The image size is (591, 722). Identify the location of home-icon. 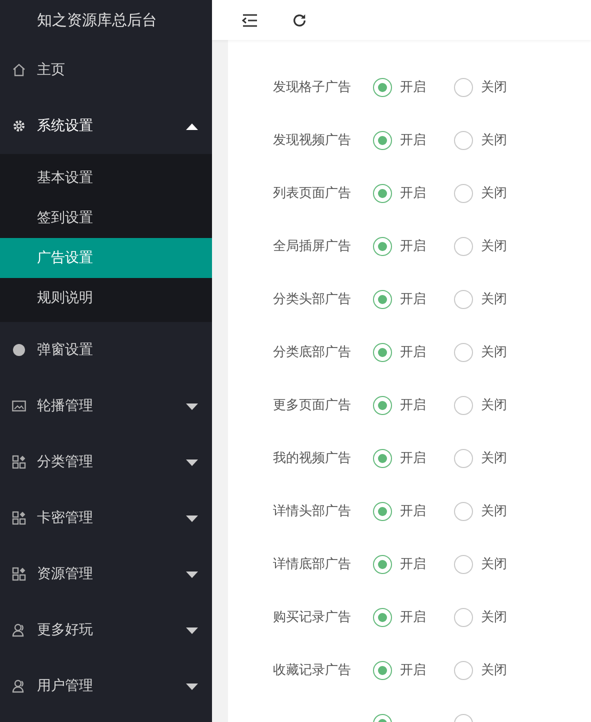
(19, 70).